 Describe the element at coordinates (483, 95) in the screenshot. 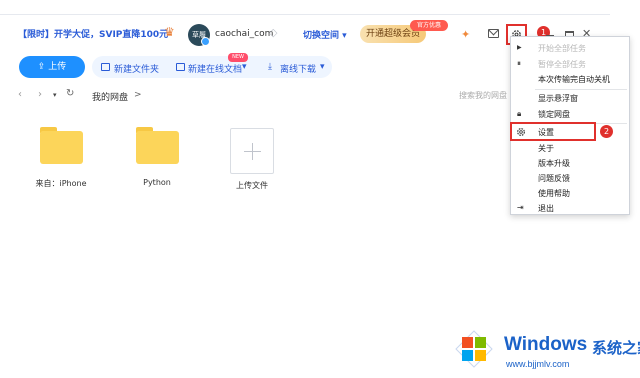

I see `search-input: 搜索我的网盘` at that location.